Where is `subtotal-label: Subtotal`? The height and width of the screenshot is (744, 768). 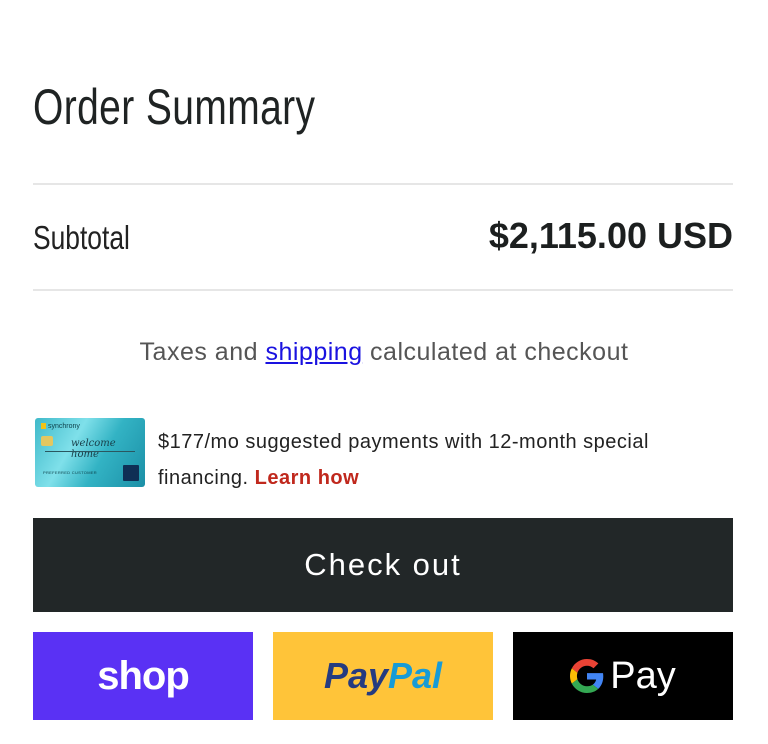 subtotal-label: Subtotal is located at coordinates (81, 237).